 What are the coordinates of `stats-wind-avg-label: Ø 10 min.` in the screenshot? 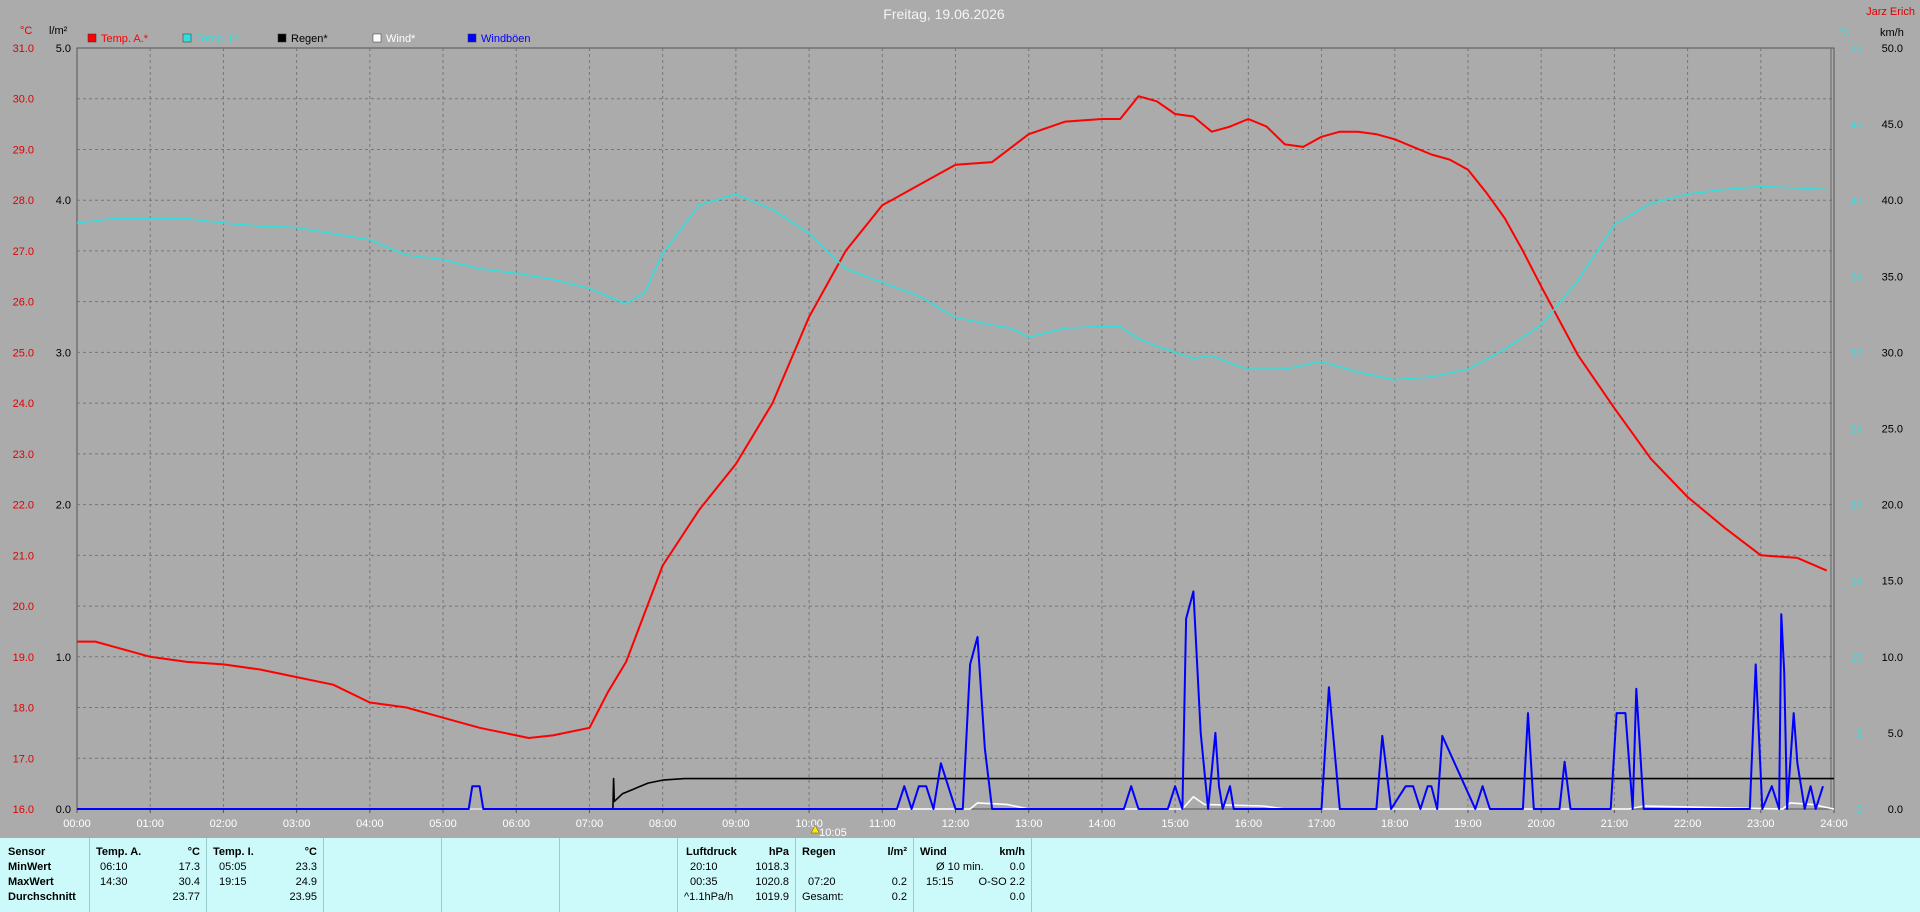 It's located at (960, 867).